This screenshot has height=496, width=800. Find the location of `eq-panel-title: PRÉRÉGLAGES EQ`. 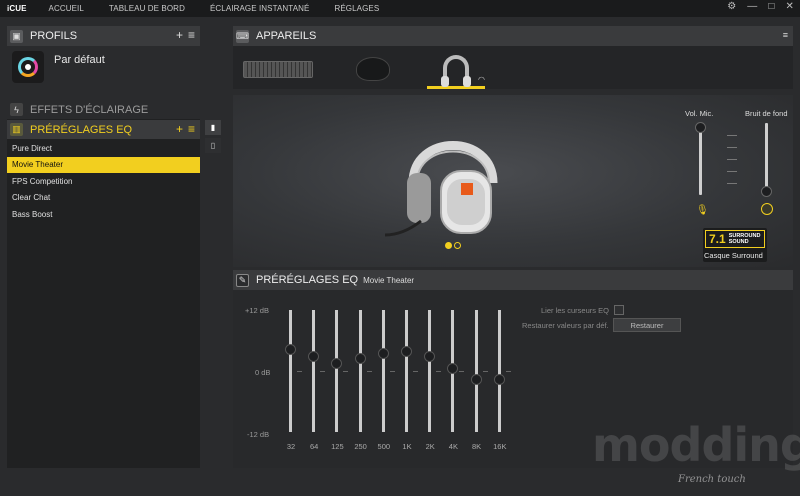

eq-panel-title: PRÉRÉGLAGES EQ is located at coordinates (307, 280).